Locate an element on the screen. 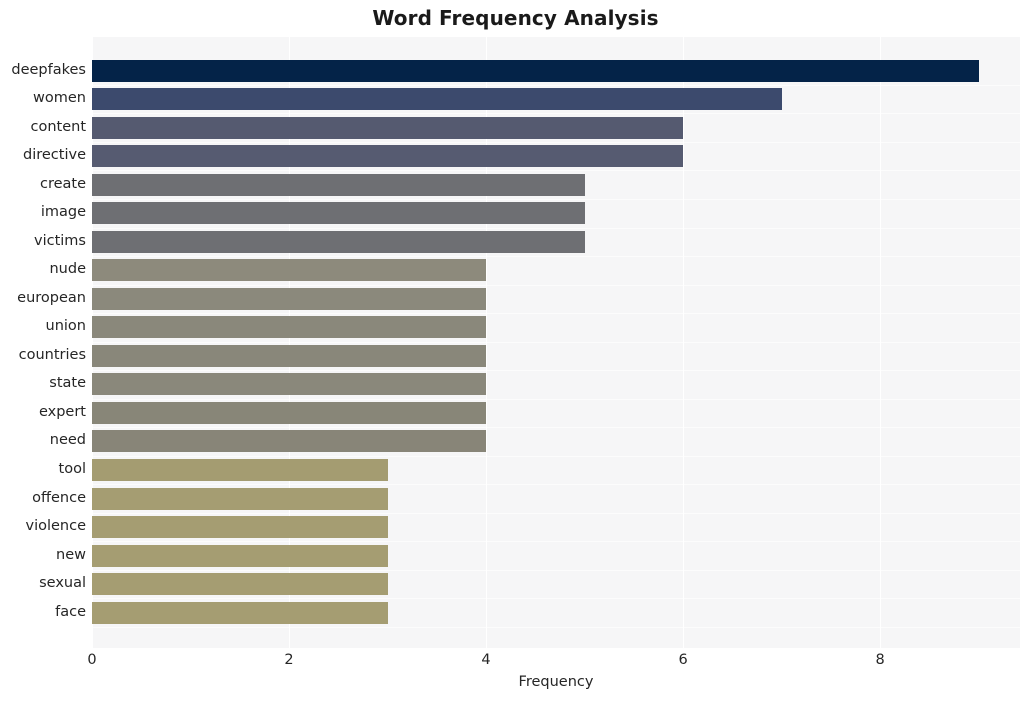 This screenshot has height=701, width=1031. x-tick-label: 8 is located at coordinates (880, 660).